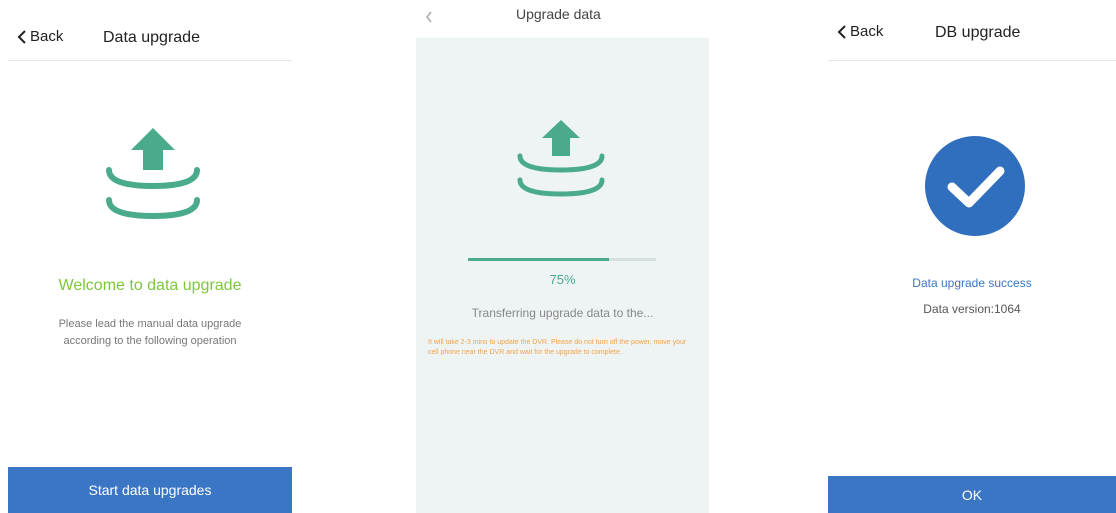  I want to click on progress-fill, so click(538, 259).